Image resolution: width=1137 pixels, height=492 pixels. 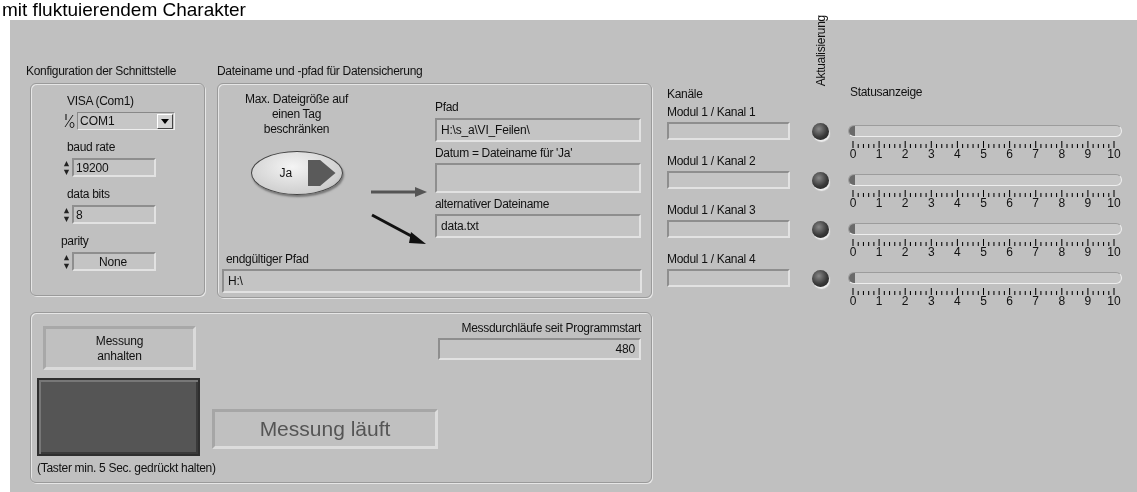 I want to click on channel-label: Modul 1 / Kanal 4, so click(x=712, y=259).